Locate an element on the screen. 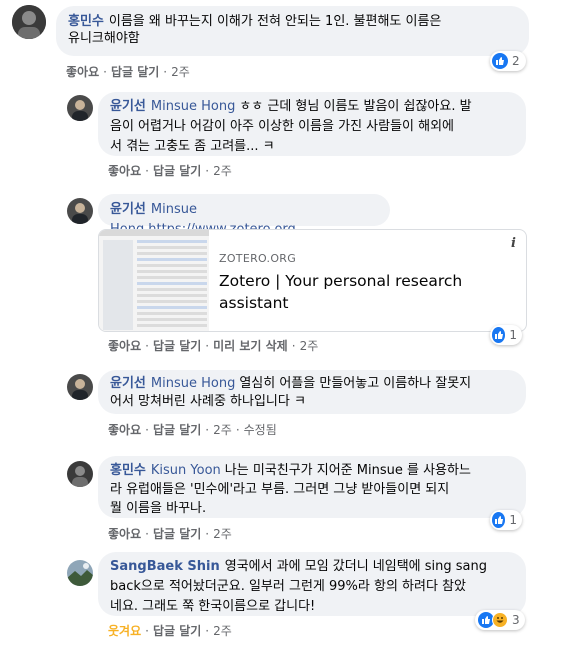 Image resolution: width=563 pixels, height=646 pixels. edited-label: 수정됨 is located at coordinates (260, 430).